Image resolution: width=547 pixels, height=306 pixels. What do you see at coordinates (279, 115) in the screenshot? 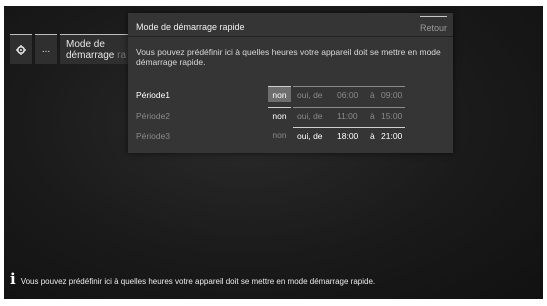
I see `period-2-non-option: non` at bounding box center [279, 115].